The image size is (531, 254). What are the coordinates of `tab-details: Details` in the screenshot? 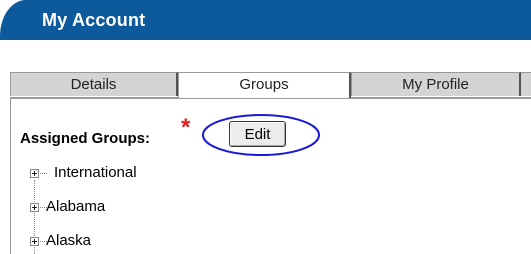 It's located at (94, 84).